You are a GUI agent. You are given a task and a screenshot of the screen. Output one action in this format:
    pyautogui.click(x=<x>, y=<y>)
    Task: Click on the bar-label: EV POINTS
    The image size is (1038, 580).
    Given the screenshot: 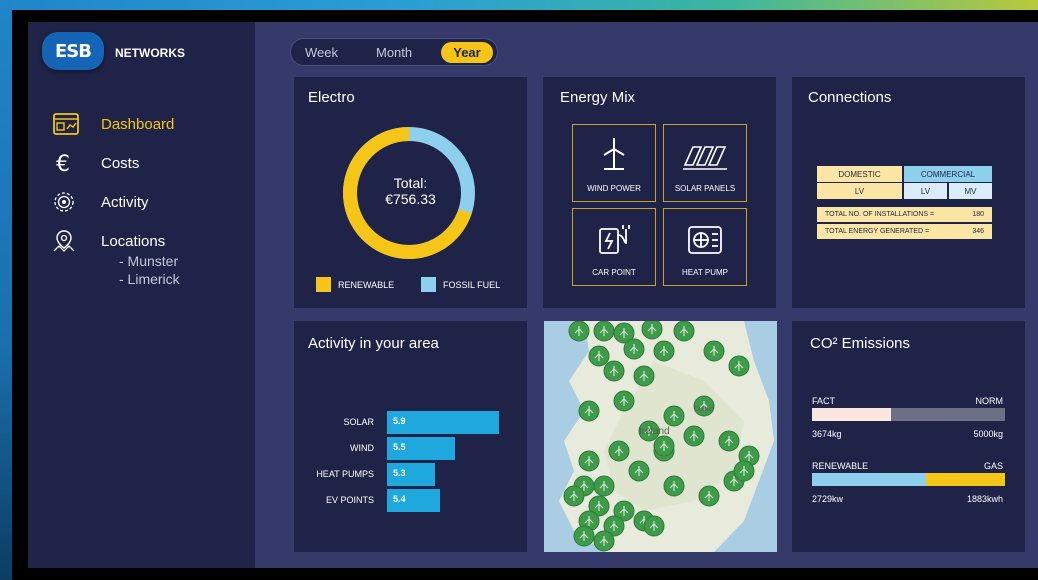 What is the action you would take?
    pyautogui.click(x=349, y=500)
    